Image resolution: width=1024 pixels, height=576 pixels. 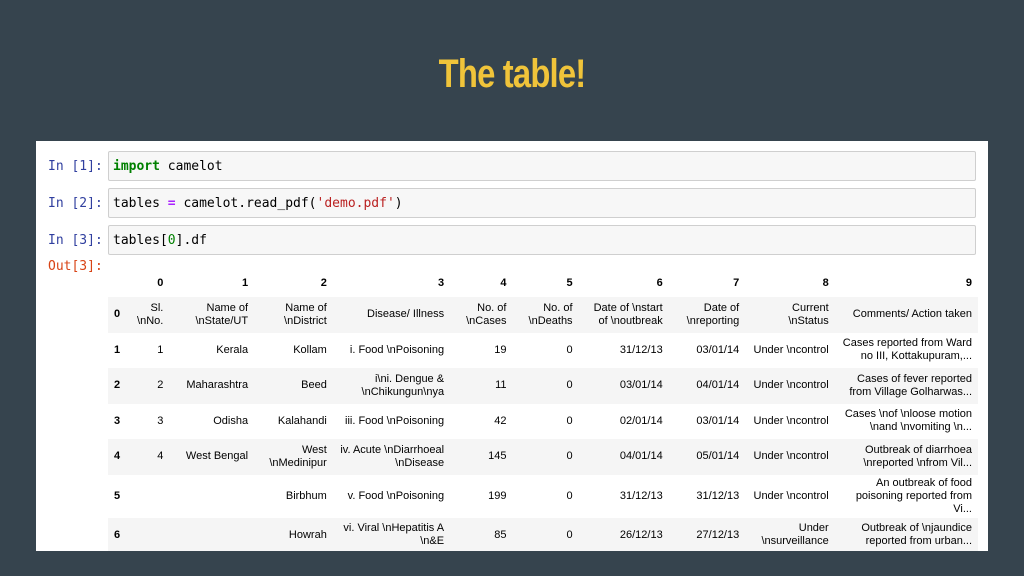 I want to click on table-cell: 1, so click(x=160, y=349).